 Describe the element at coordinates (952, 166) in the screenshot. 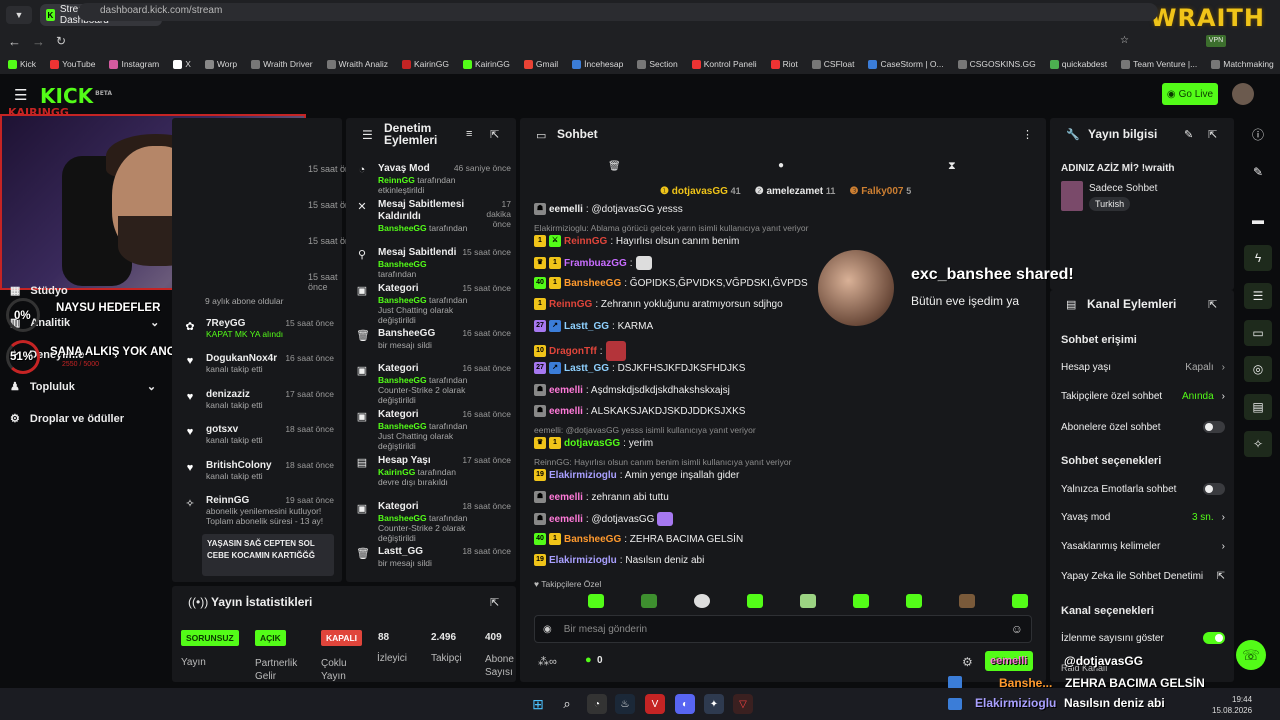

I see `hourglass-icon: ⧗` at that location.